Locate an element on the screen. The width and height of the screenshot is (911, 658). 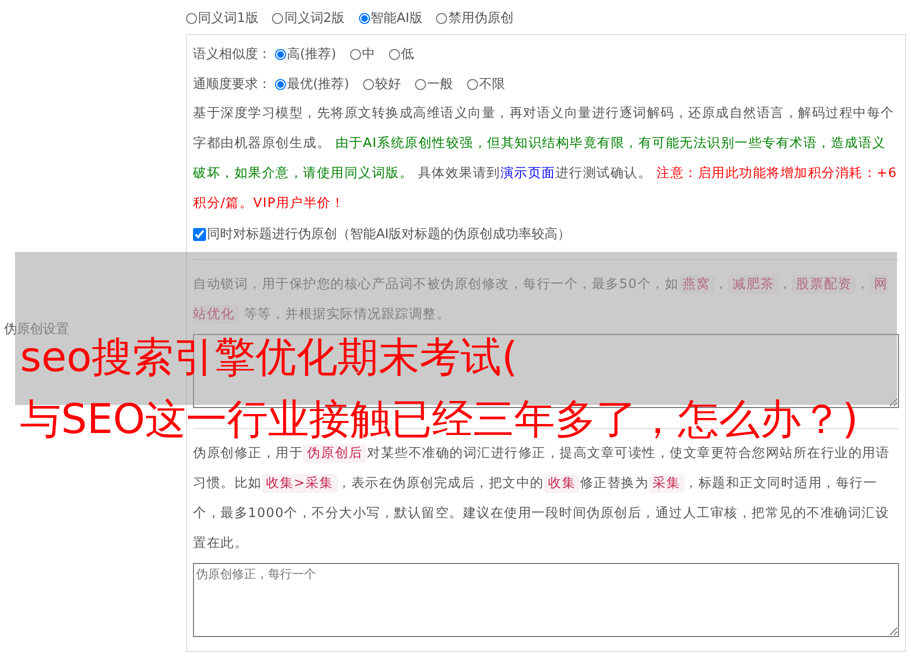
radio-button: 同义词1版 is located at coordinates (222, 18).